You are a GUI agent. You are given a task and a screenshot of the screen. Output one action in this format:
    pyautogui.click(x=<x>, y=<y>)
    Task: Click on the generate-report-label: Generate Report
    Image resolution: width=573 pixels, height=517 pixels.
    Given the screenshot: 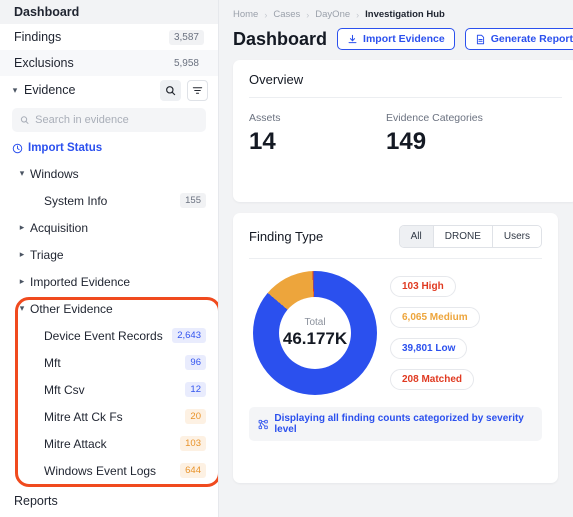 What is the action you would take?
    pyautogui.click(x=531, y=39)
    